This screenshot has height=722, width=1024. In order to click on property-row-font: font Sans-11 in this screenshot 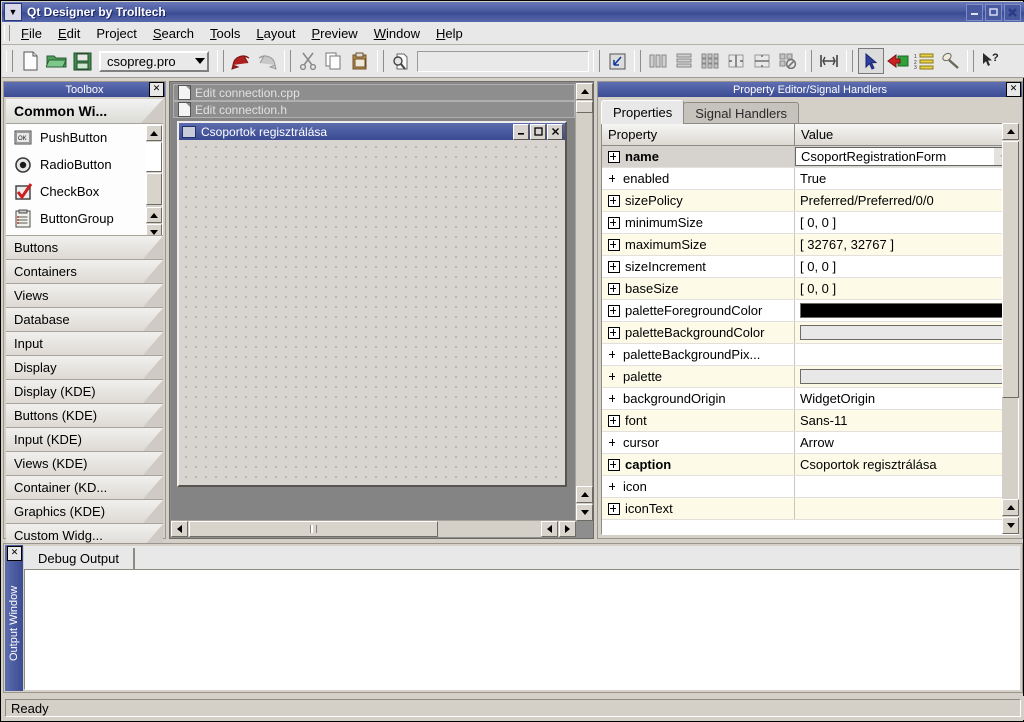, I will do `click(810, 421)`.